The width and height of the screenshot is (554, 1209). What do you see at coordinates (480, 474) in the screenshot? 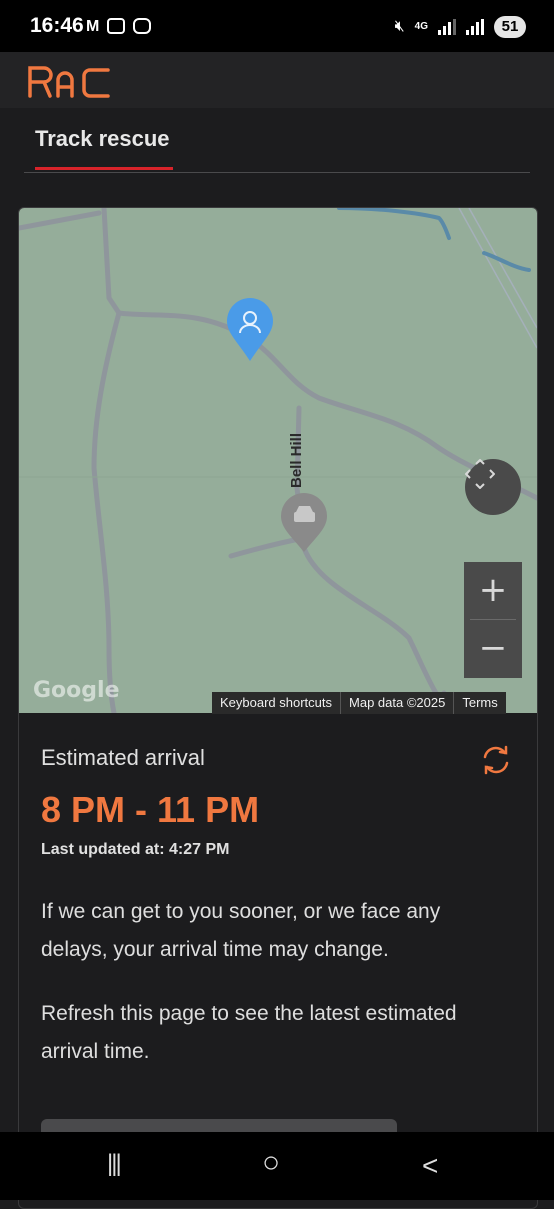
I see `recenter-icon` at bounding box center [480, 474].